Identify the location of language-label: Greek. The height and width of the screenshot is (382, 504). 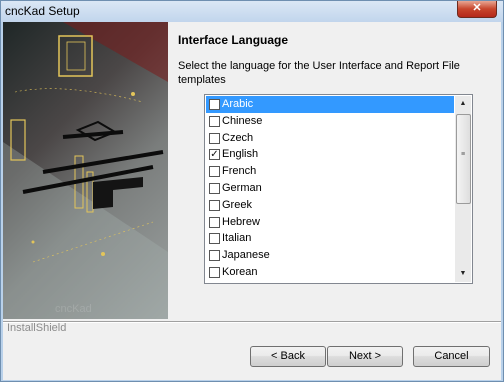
(237, 204).